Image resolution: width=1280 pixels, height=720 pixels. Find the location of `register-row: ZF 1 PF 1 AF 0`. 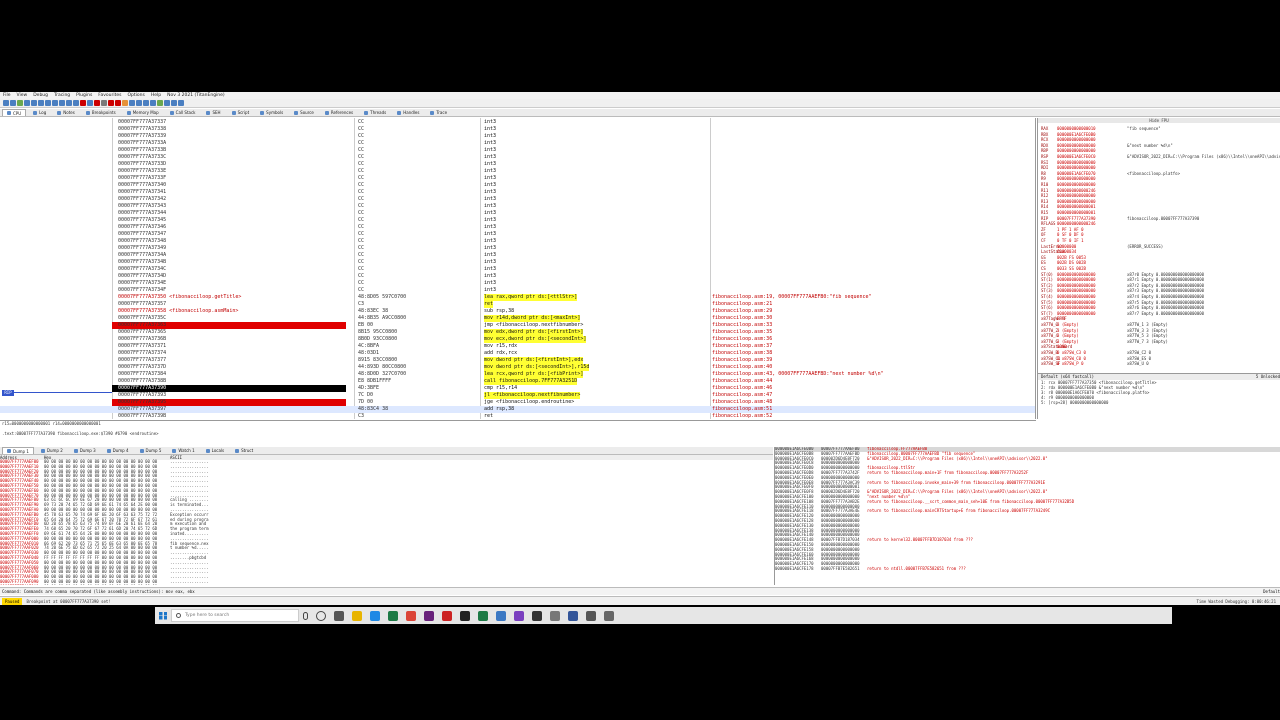

register-row: ZF 1 PF 1 AF 0 is located at coordinates (1084, 229).